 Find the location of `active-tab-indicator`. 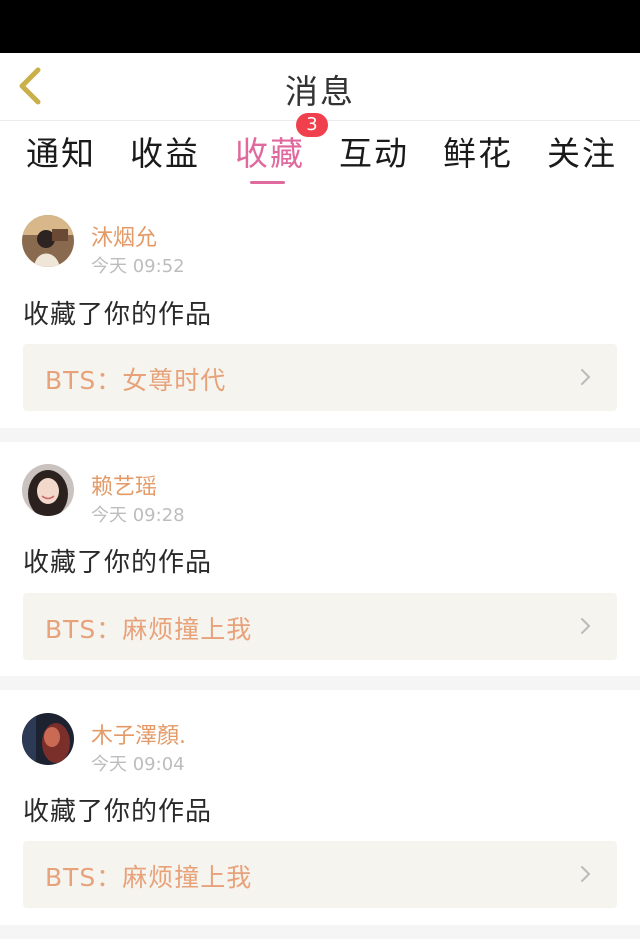

active-tab-indicator is located at coordinates (267, 182).